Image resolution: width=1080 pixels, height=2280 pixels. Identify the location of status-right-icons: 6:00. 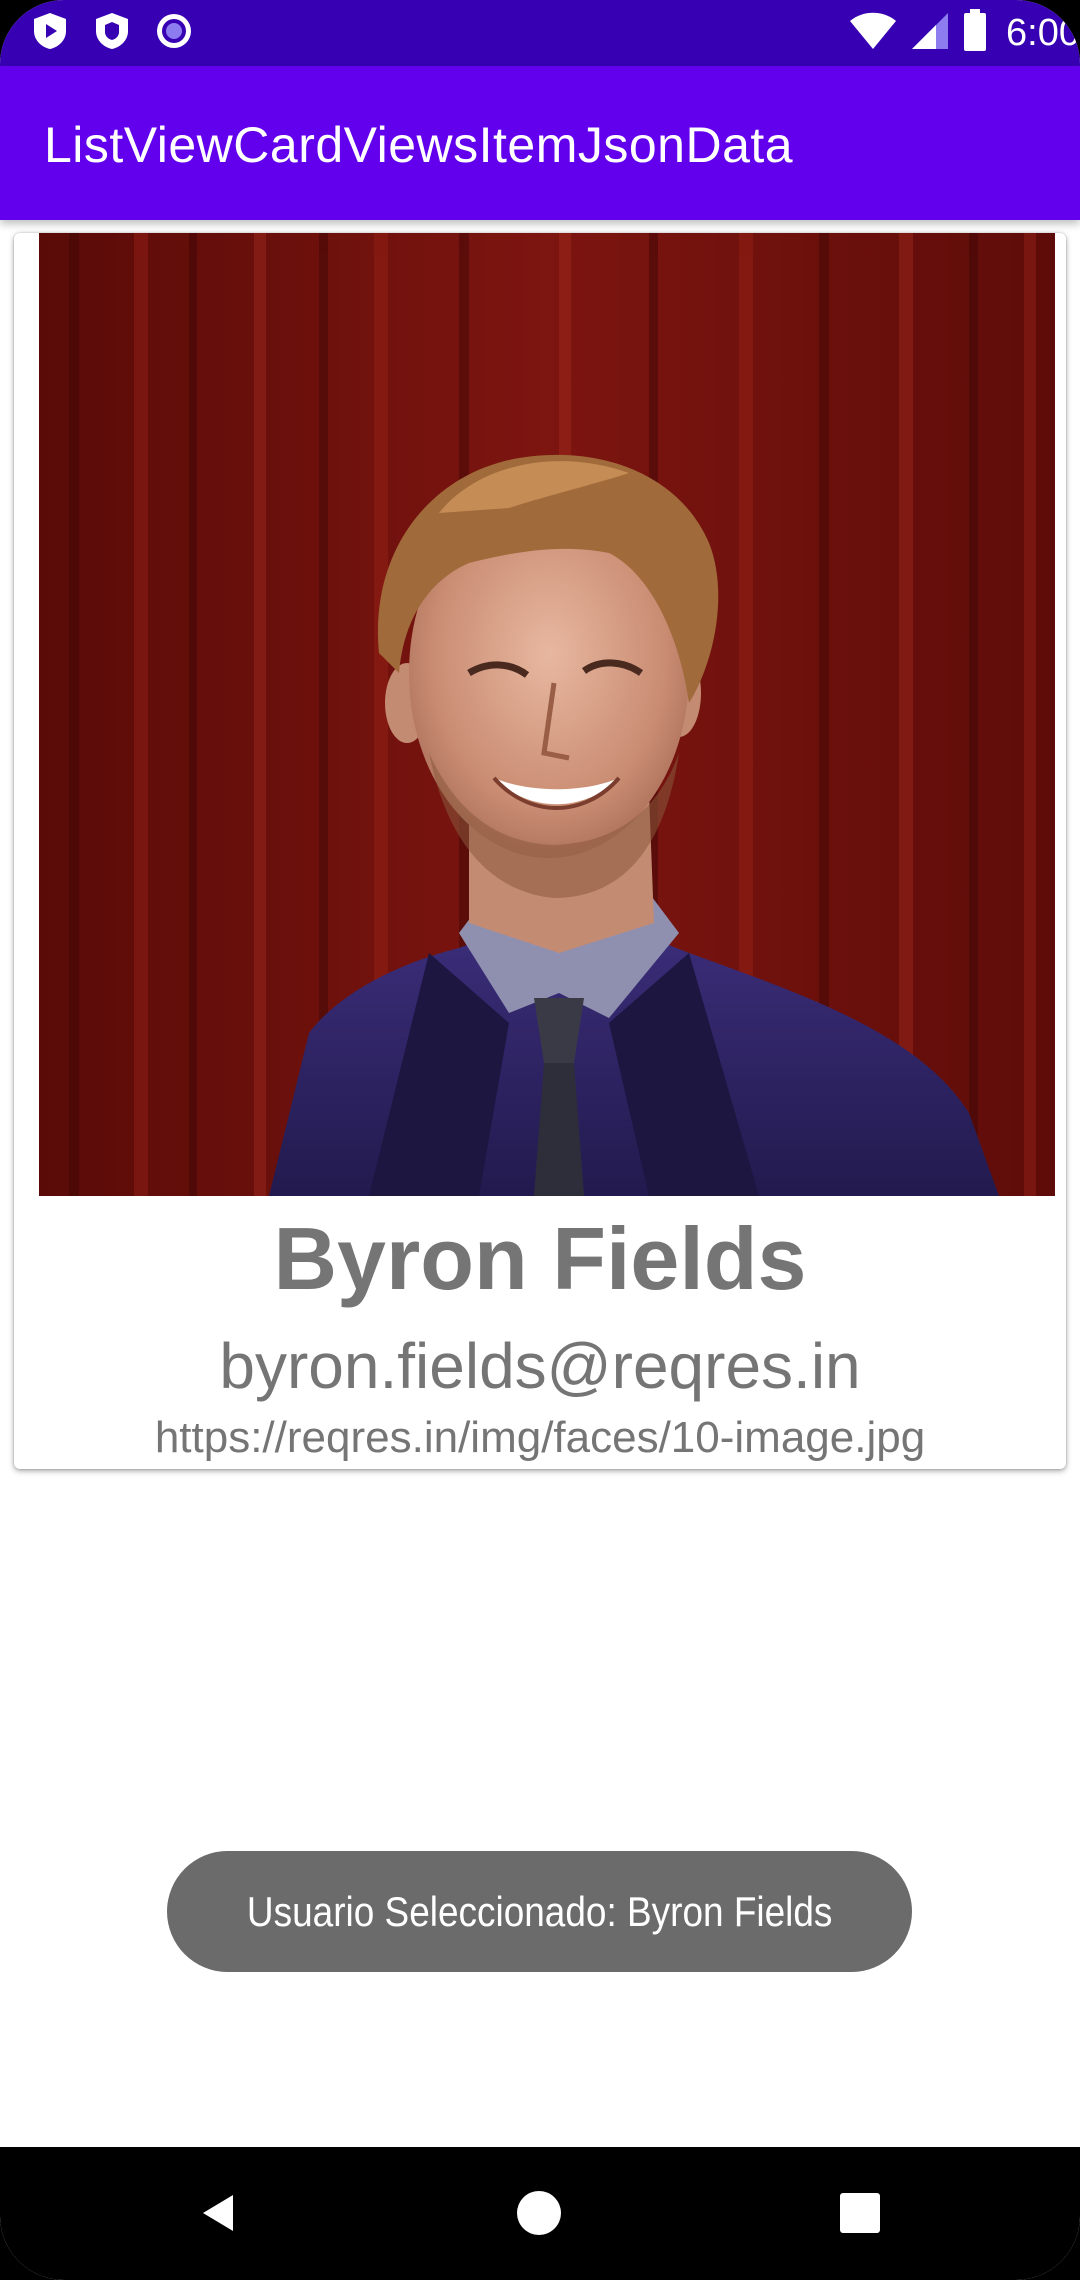
(964, 33).